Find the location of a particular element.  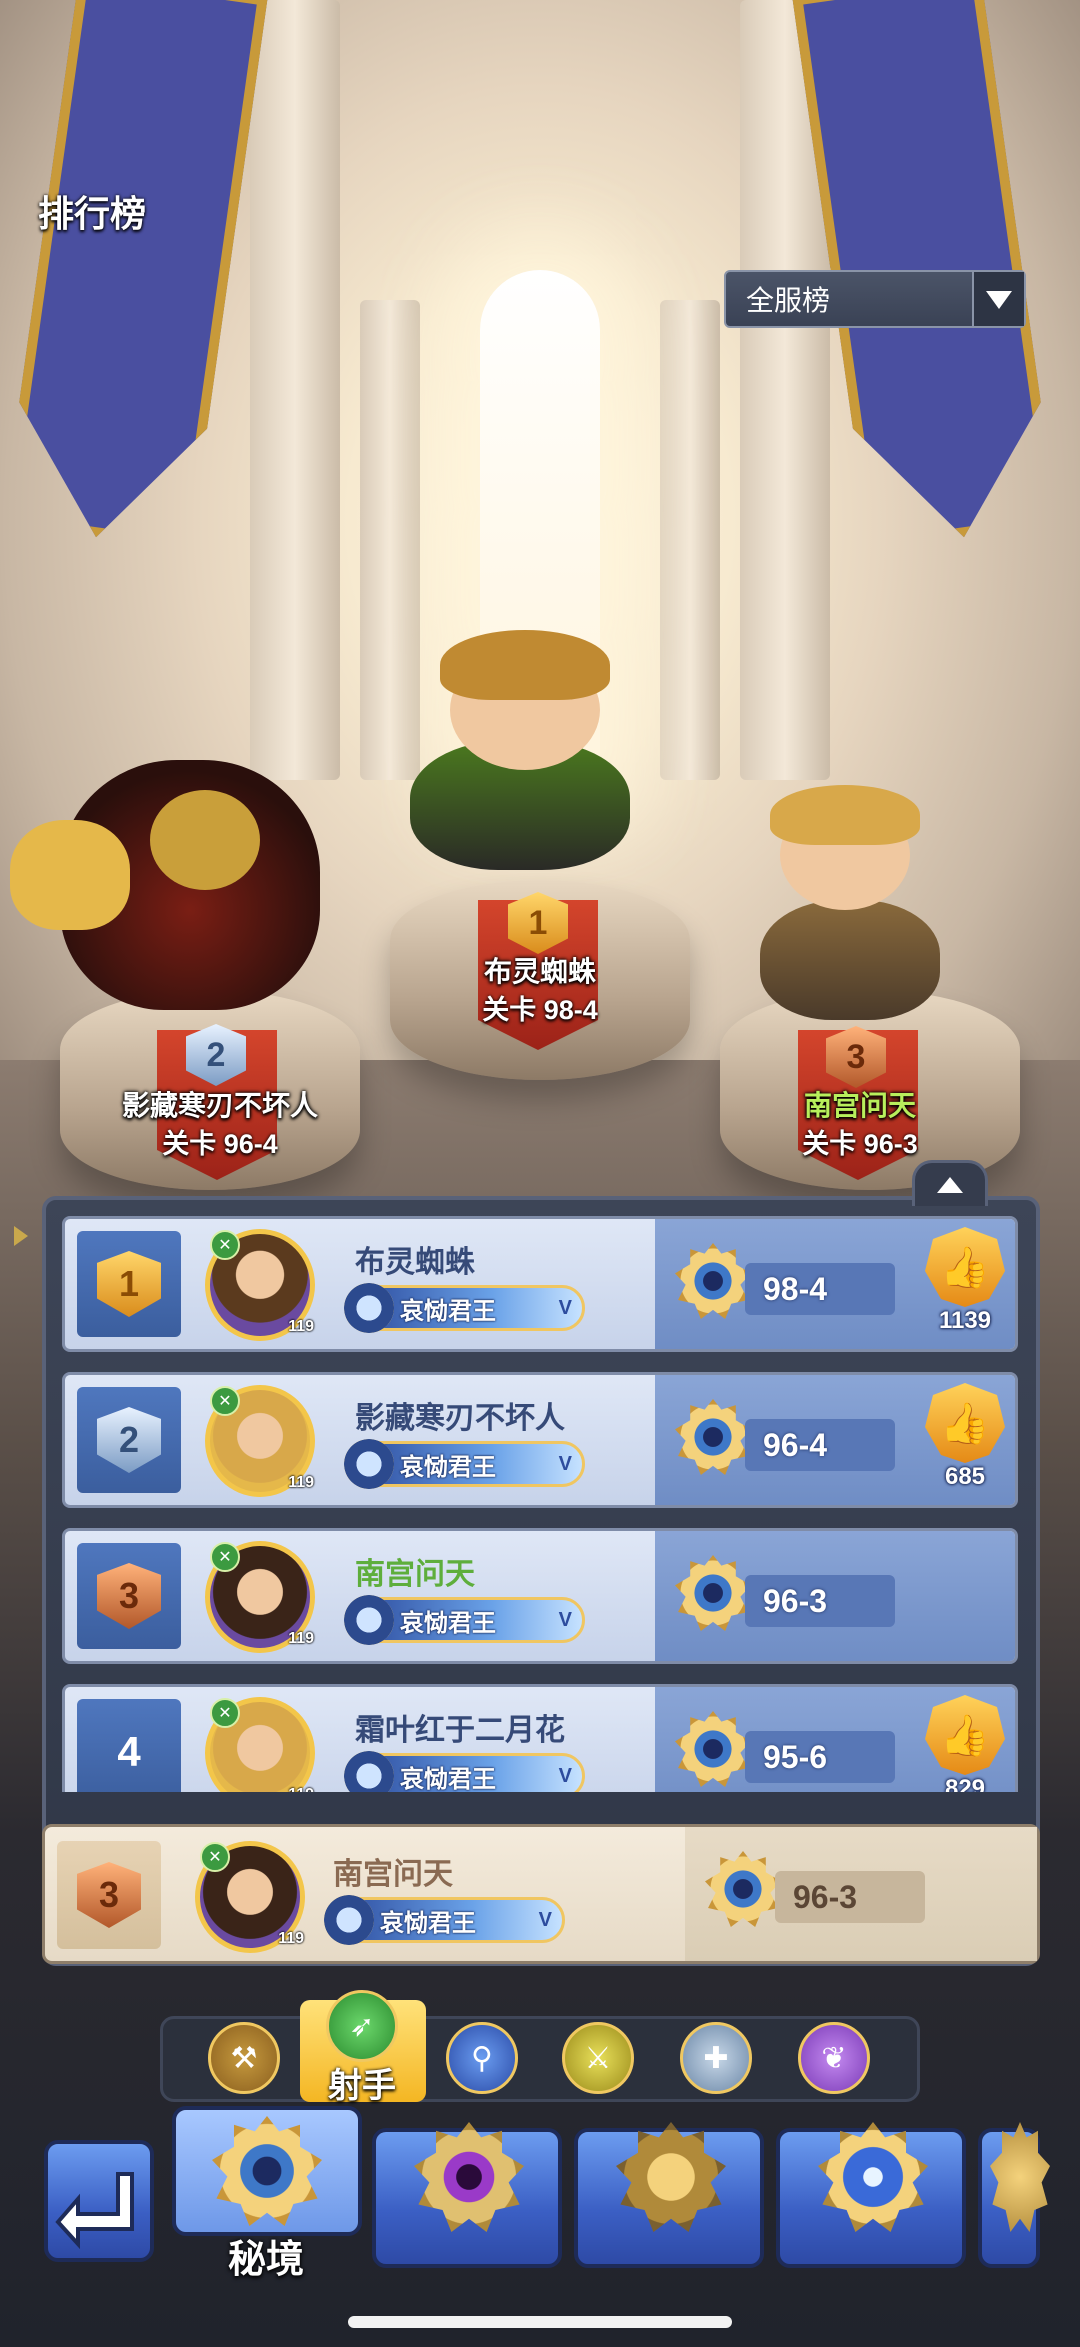

staff-icon: ⚲ is located at coordinates (482, 2058).